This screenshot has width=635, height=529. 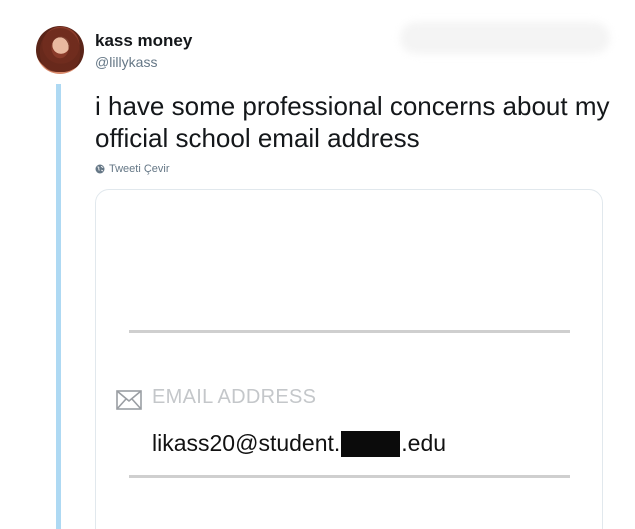 I want to click on author-name: kass money, so click(x=143, y=41).